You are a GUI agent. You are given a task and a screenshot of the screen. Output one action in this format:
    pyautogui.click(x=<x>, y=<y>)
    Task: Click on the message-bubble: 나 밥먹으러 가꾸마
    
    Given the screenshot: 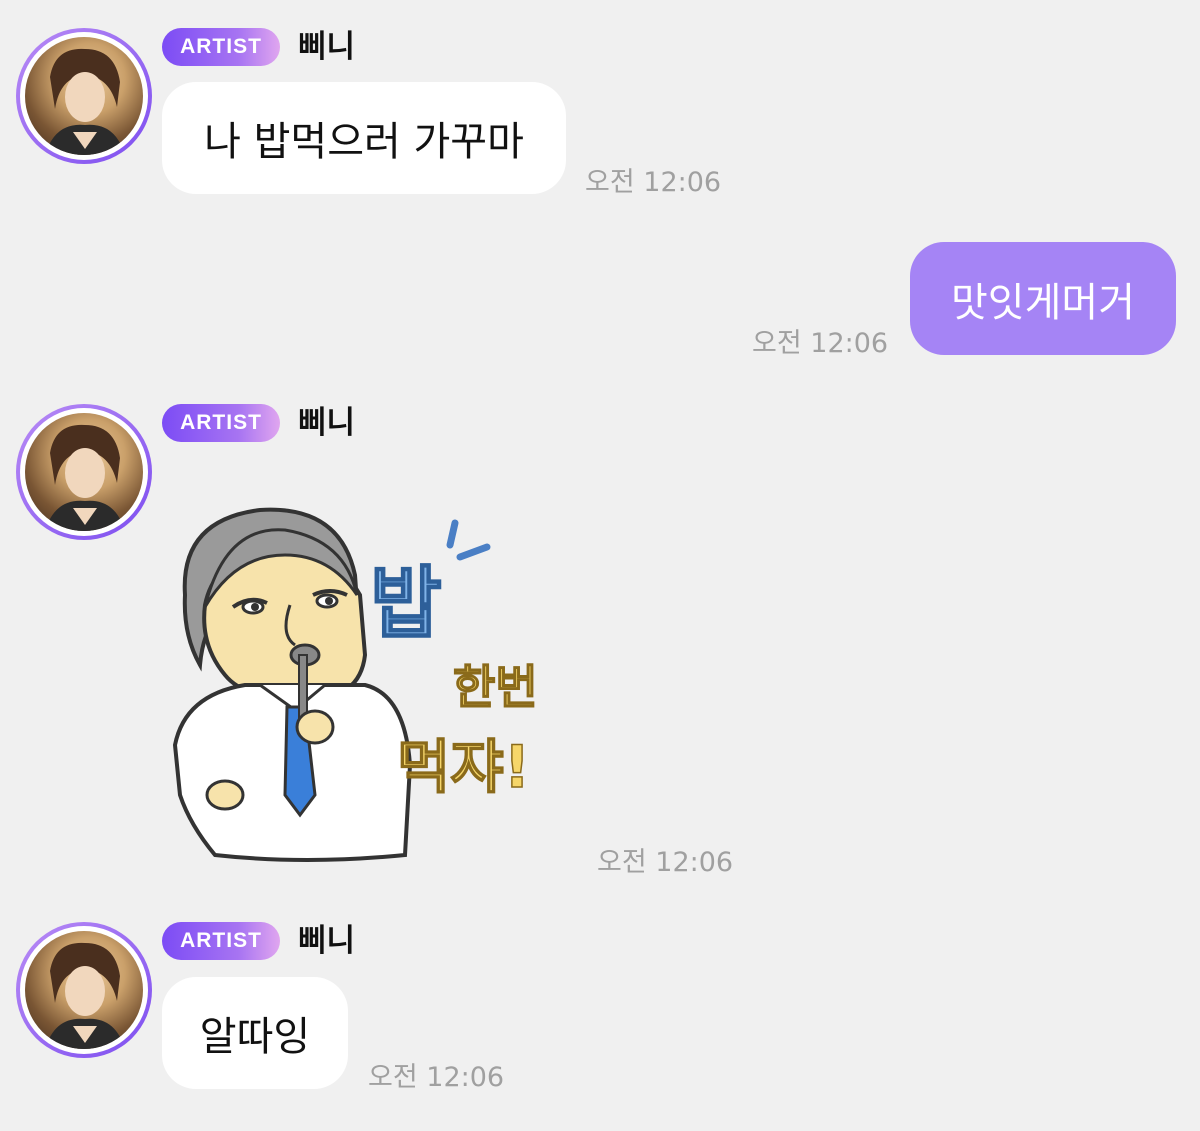 What is the action you would take?
    pyautogui.click(x=364, y=138)
    